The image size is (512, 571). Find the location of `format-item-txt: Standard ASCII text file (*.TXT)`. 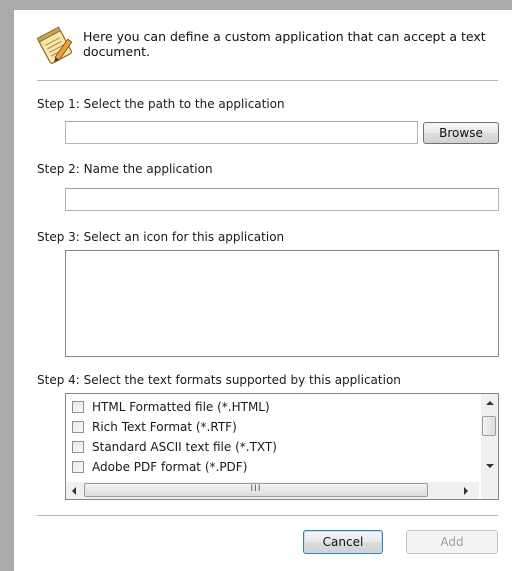

format-item-txt: Standard ASCII text file (*.TXT) is located at coordinates (174, 447).